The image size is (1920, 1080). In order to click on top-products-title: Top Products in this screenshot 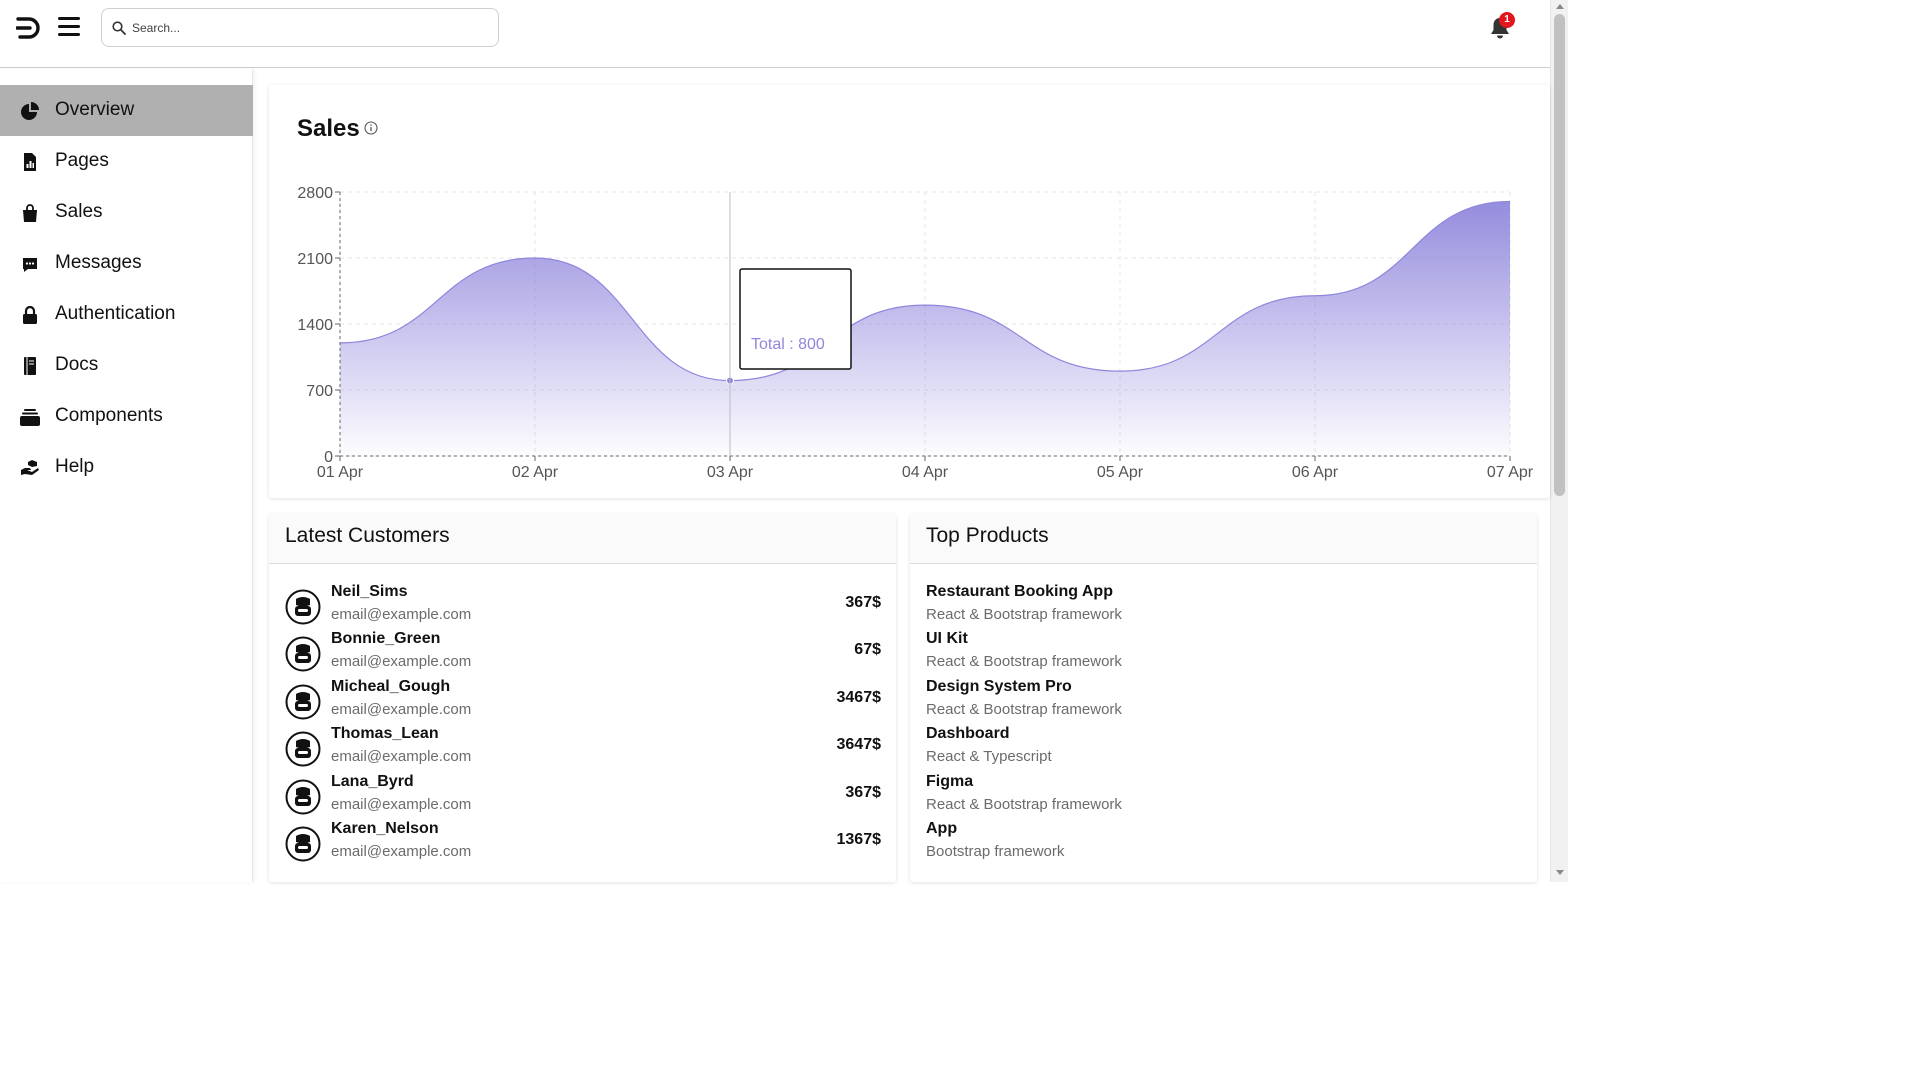, I will do `click(987, 535)`.